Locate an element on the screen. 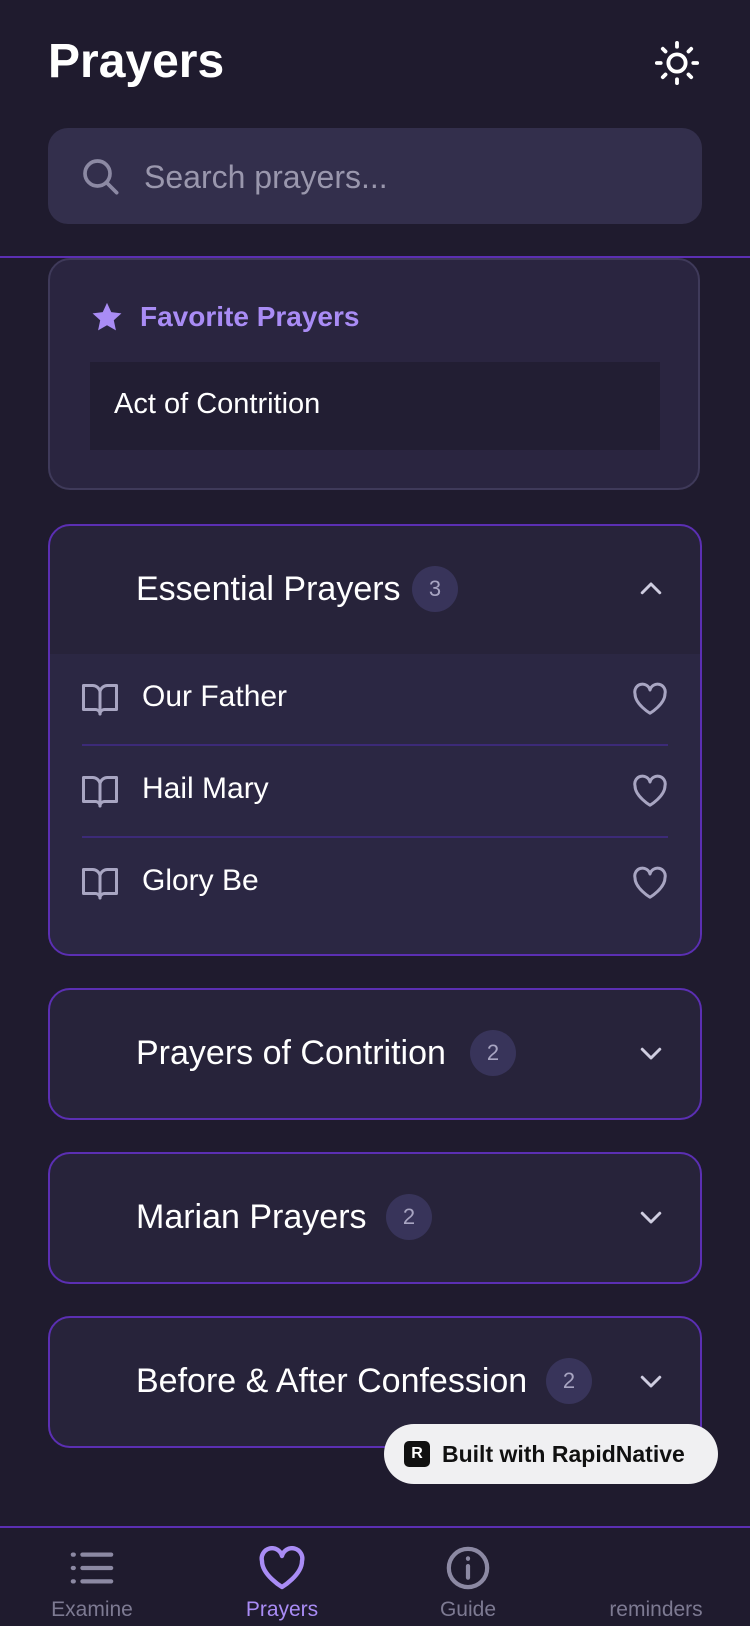  search-icon is located at coordinates (101, 177).